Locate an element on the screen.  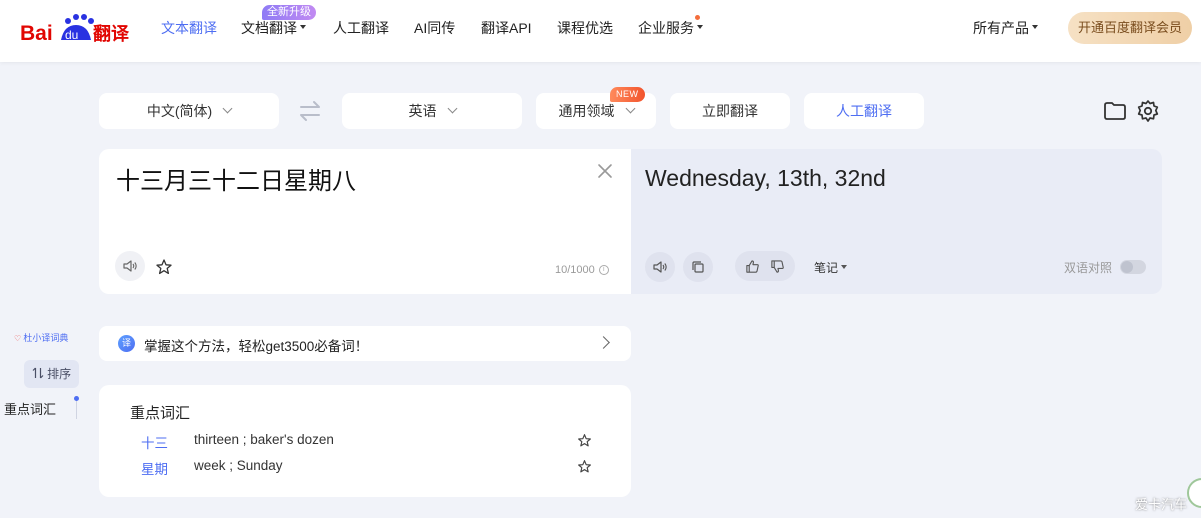
copy-icon is located at coordinates (698, 267).